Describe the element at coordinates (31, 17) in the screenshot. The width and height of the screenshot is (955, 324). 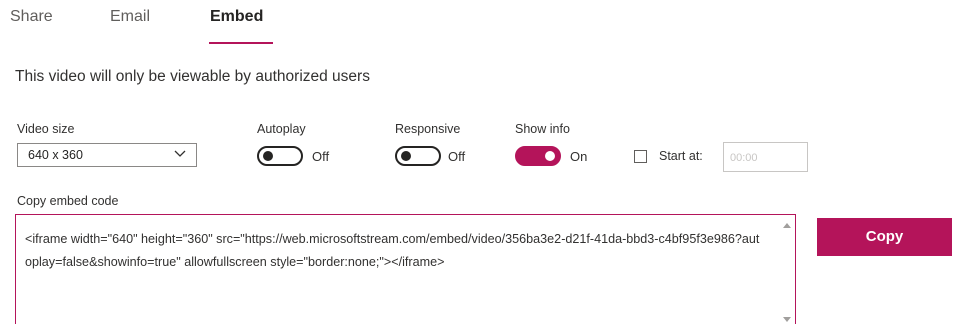
I see `tab-share: Share` at that location.